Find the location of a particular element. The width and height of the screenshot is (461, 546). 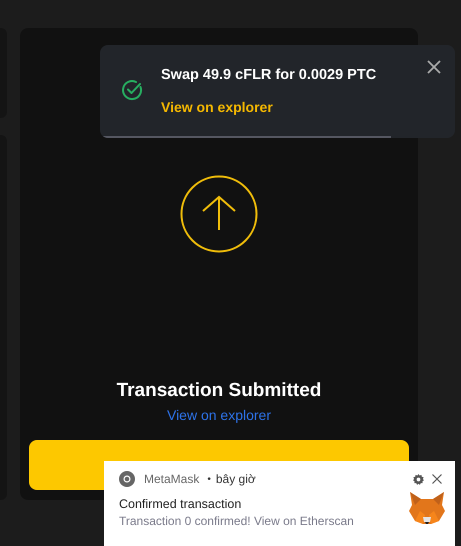

toast-title: Swap 49.9 cFLR for 0.0029 PTC is located at coordinates (269, 75).